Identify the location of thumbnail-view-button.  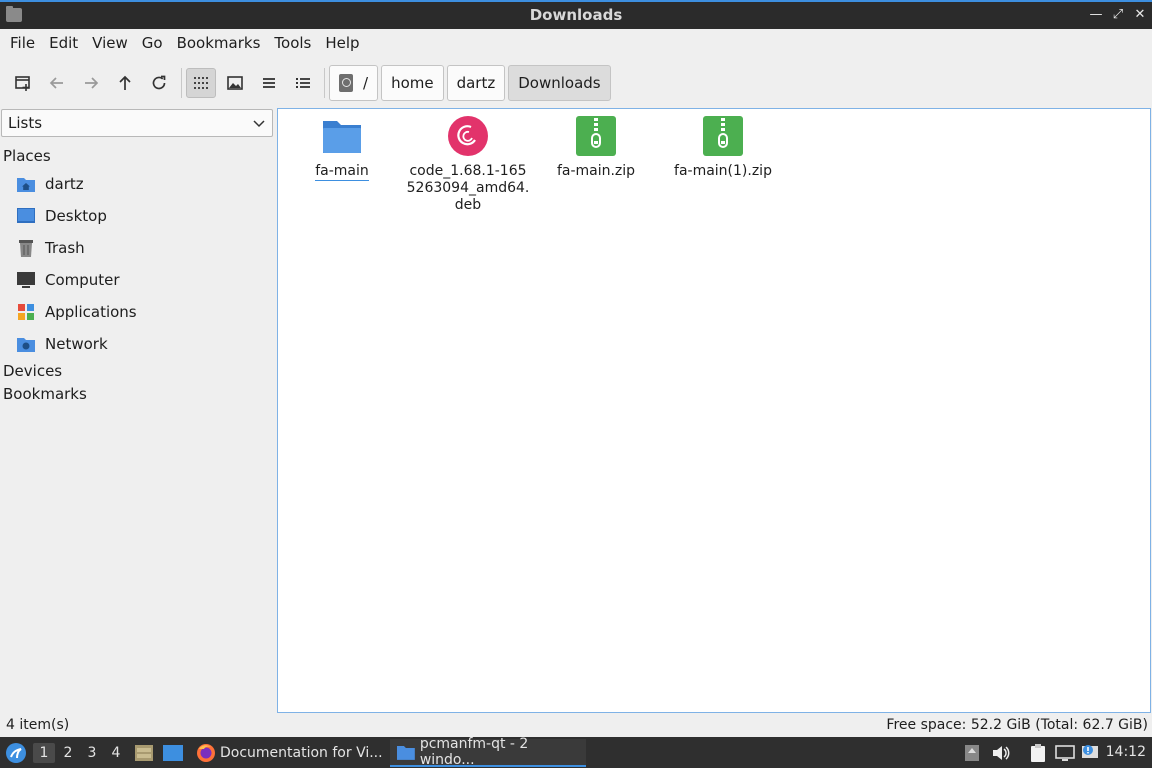
(235, 83).